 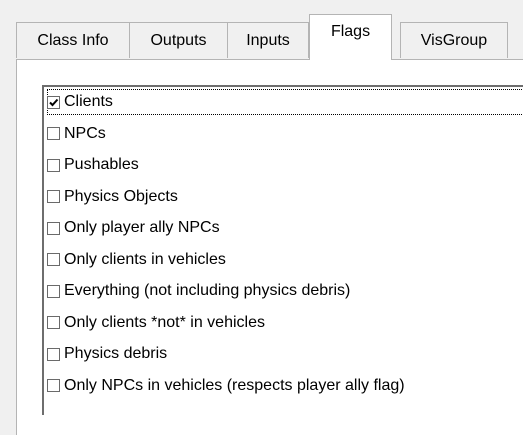 I want to click on flag-item: Only clients in vehicles, so click(x=136, y=260).